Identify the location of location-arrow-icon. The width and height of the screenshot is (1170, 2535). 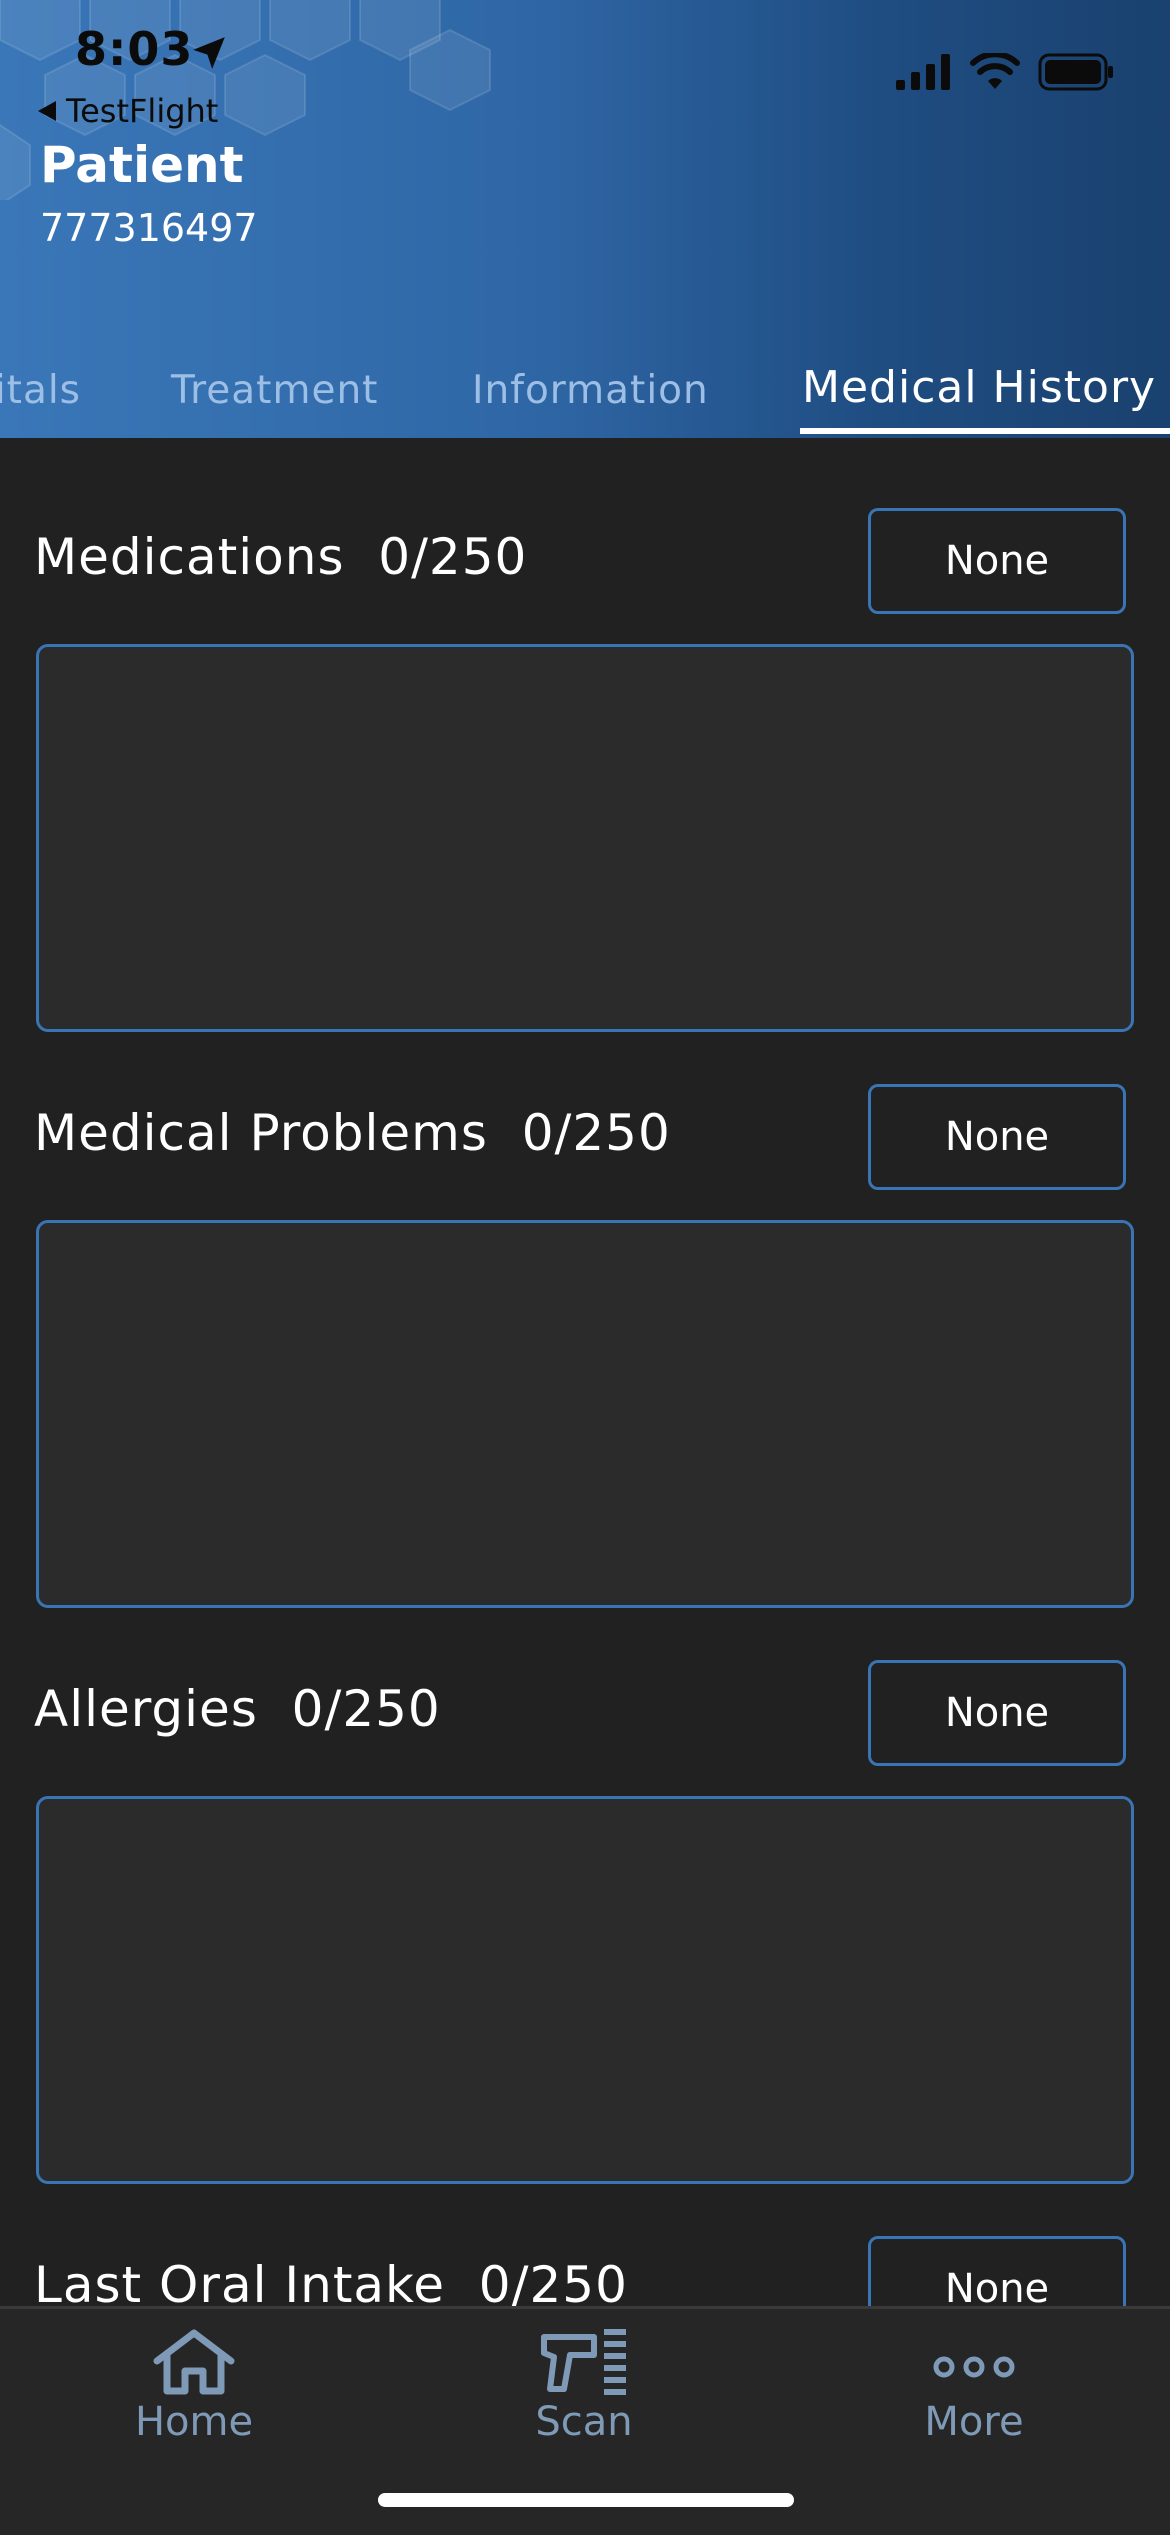
(209, 53).